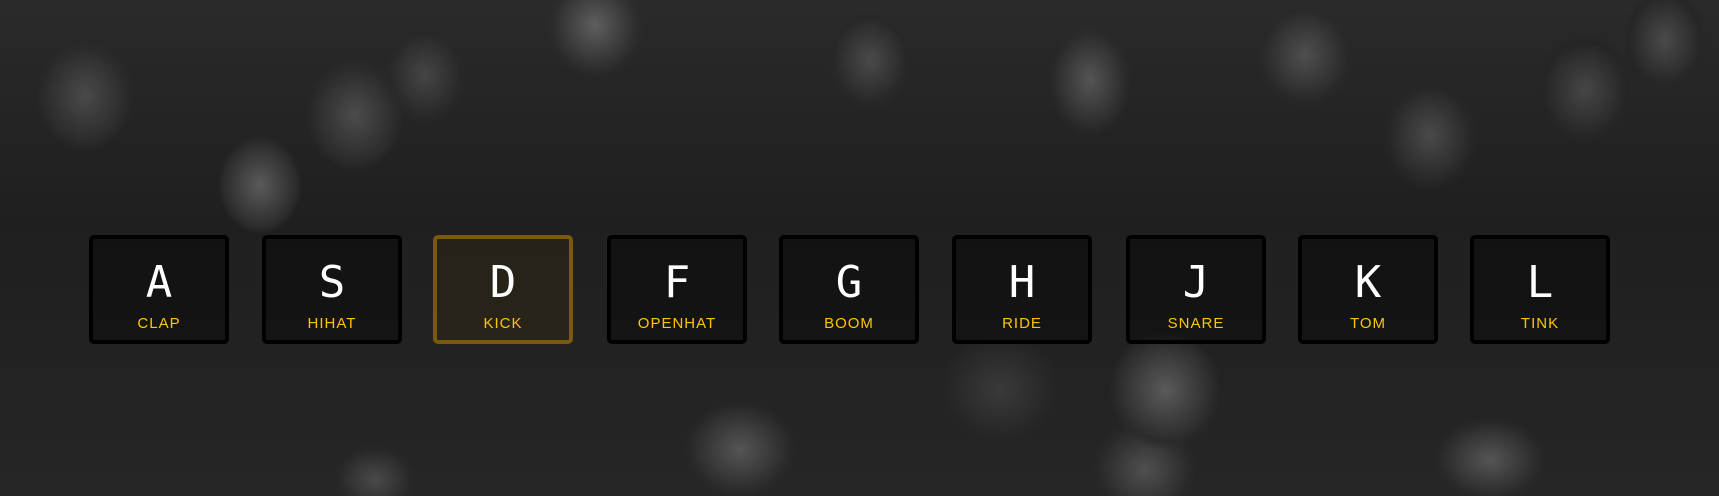 The width and height of the screenshot is (1719, 496). Describe the element at coordinates (1540, 282) in the screenshot. I see `key-letter: L` at that location.